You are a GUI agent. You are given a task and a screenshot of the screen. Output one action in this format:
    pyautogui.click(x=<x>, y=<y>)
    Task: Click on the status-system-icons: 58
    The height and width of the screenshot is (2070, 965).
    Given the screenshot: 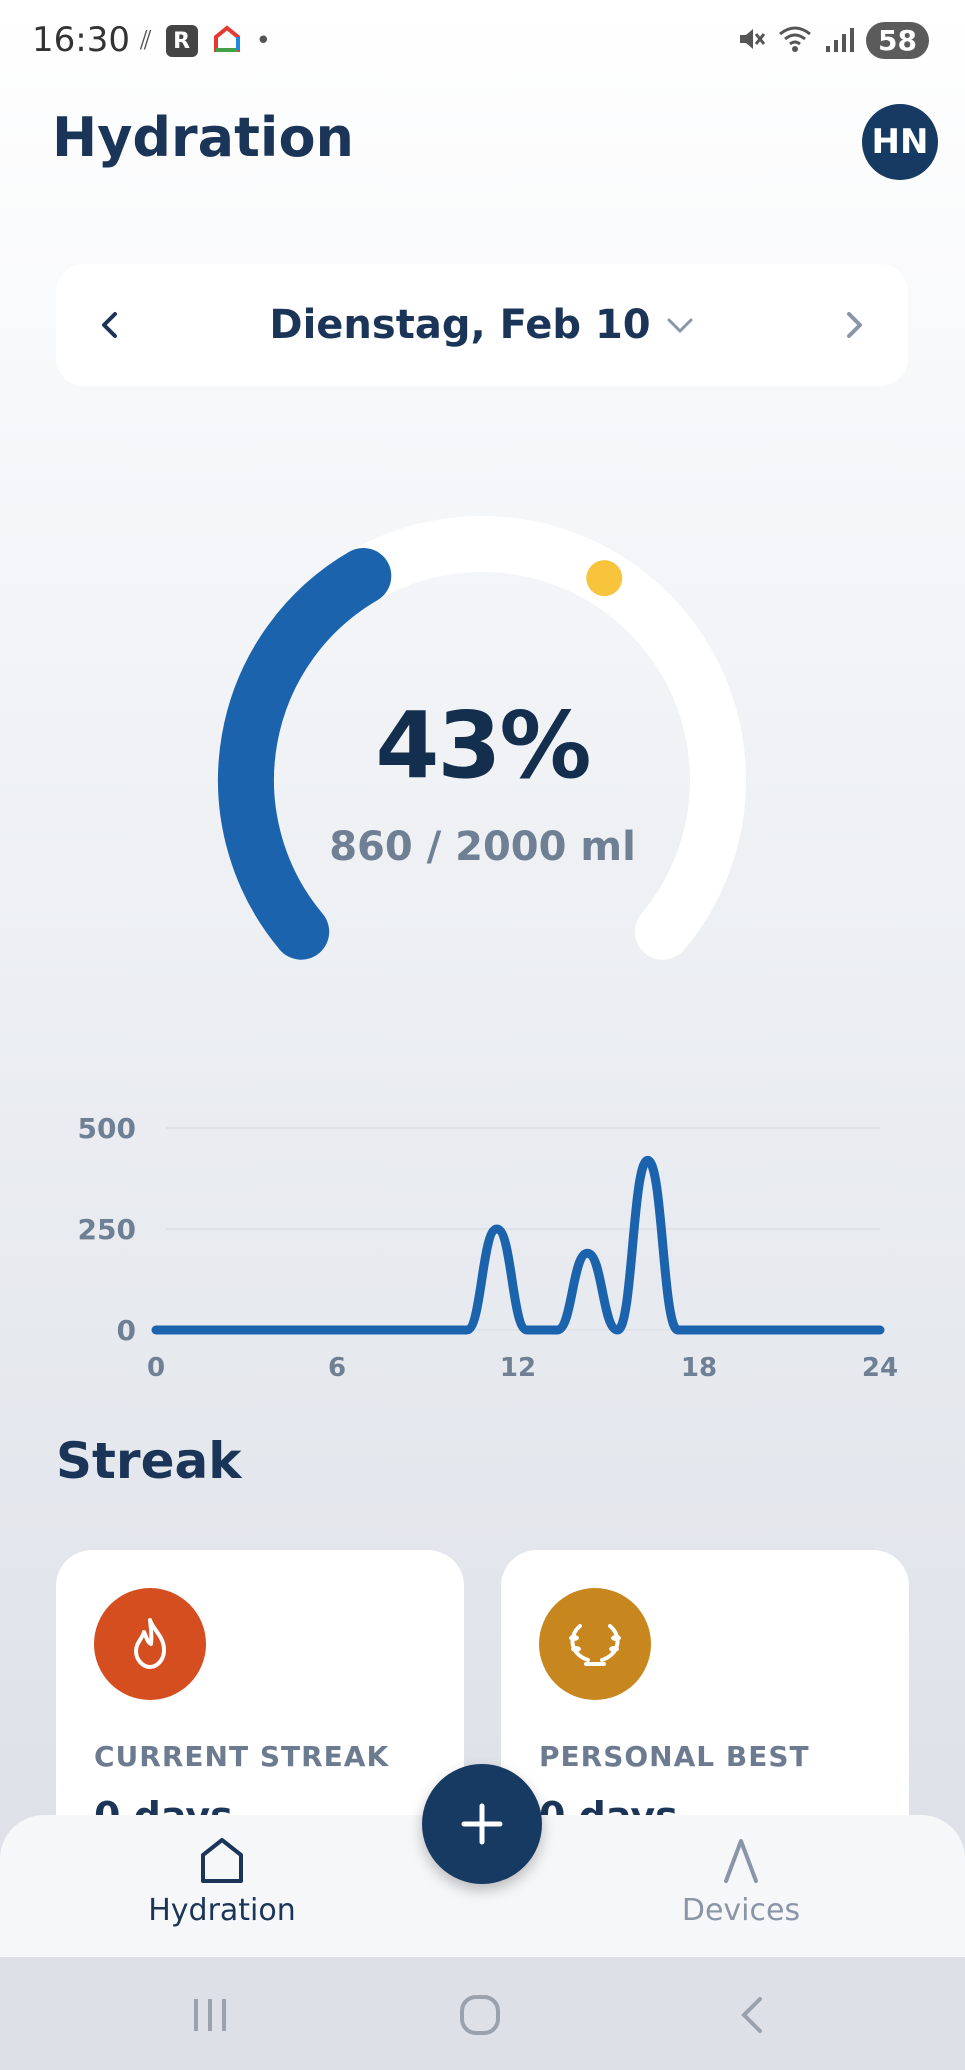 What is the action you would take?
    pyautogui.click(x=832, y=40)
    